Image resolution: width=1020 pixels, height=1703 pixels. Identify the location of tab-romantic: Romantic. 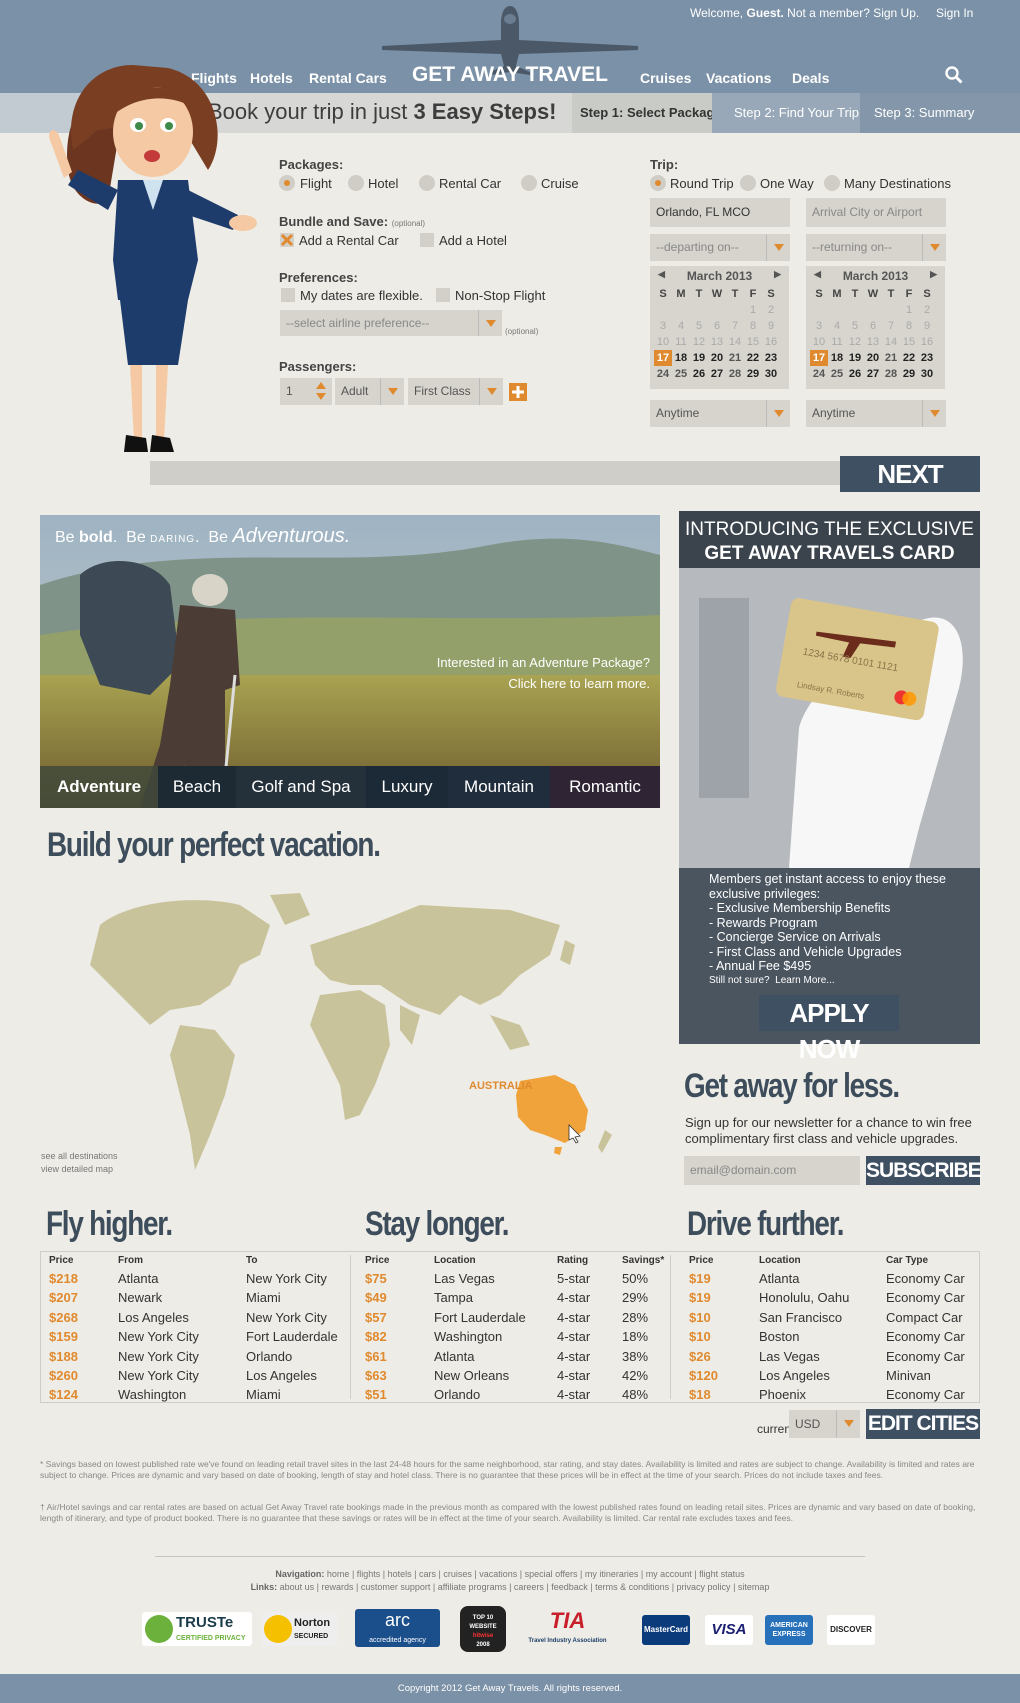
(605, 787).